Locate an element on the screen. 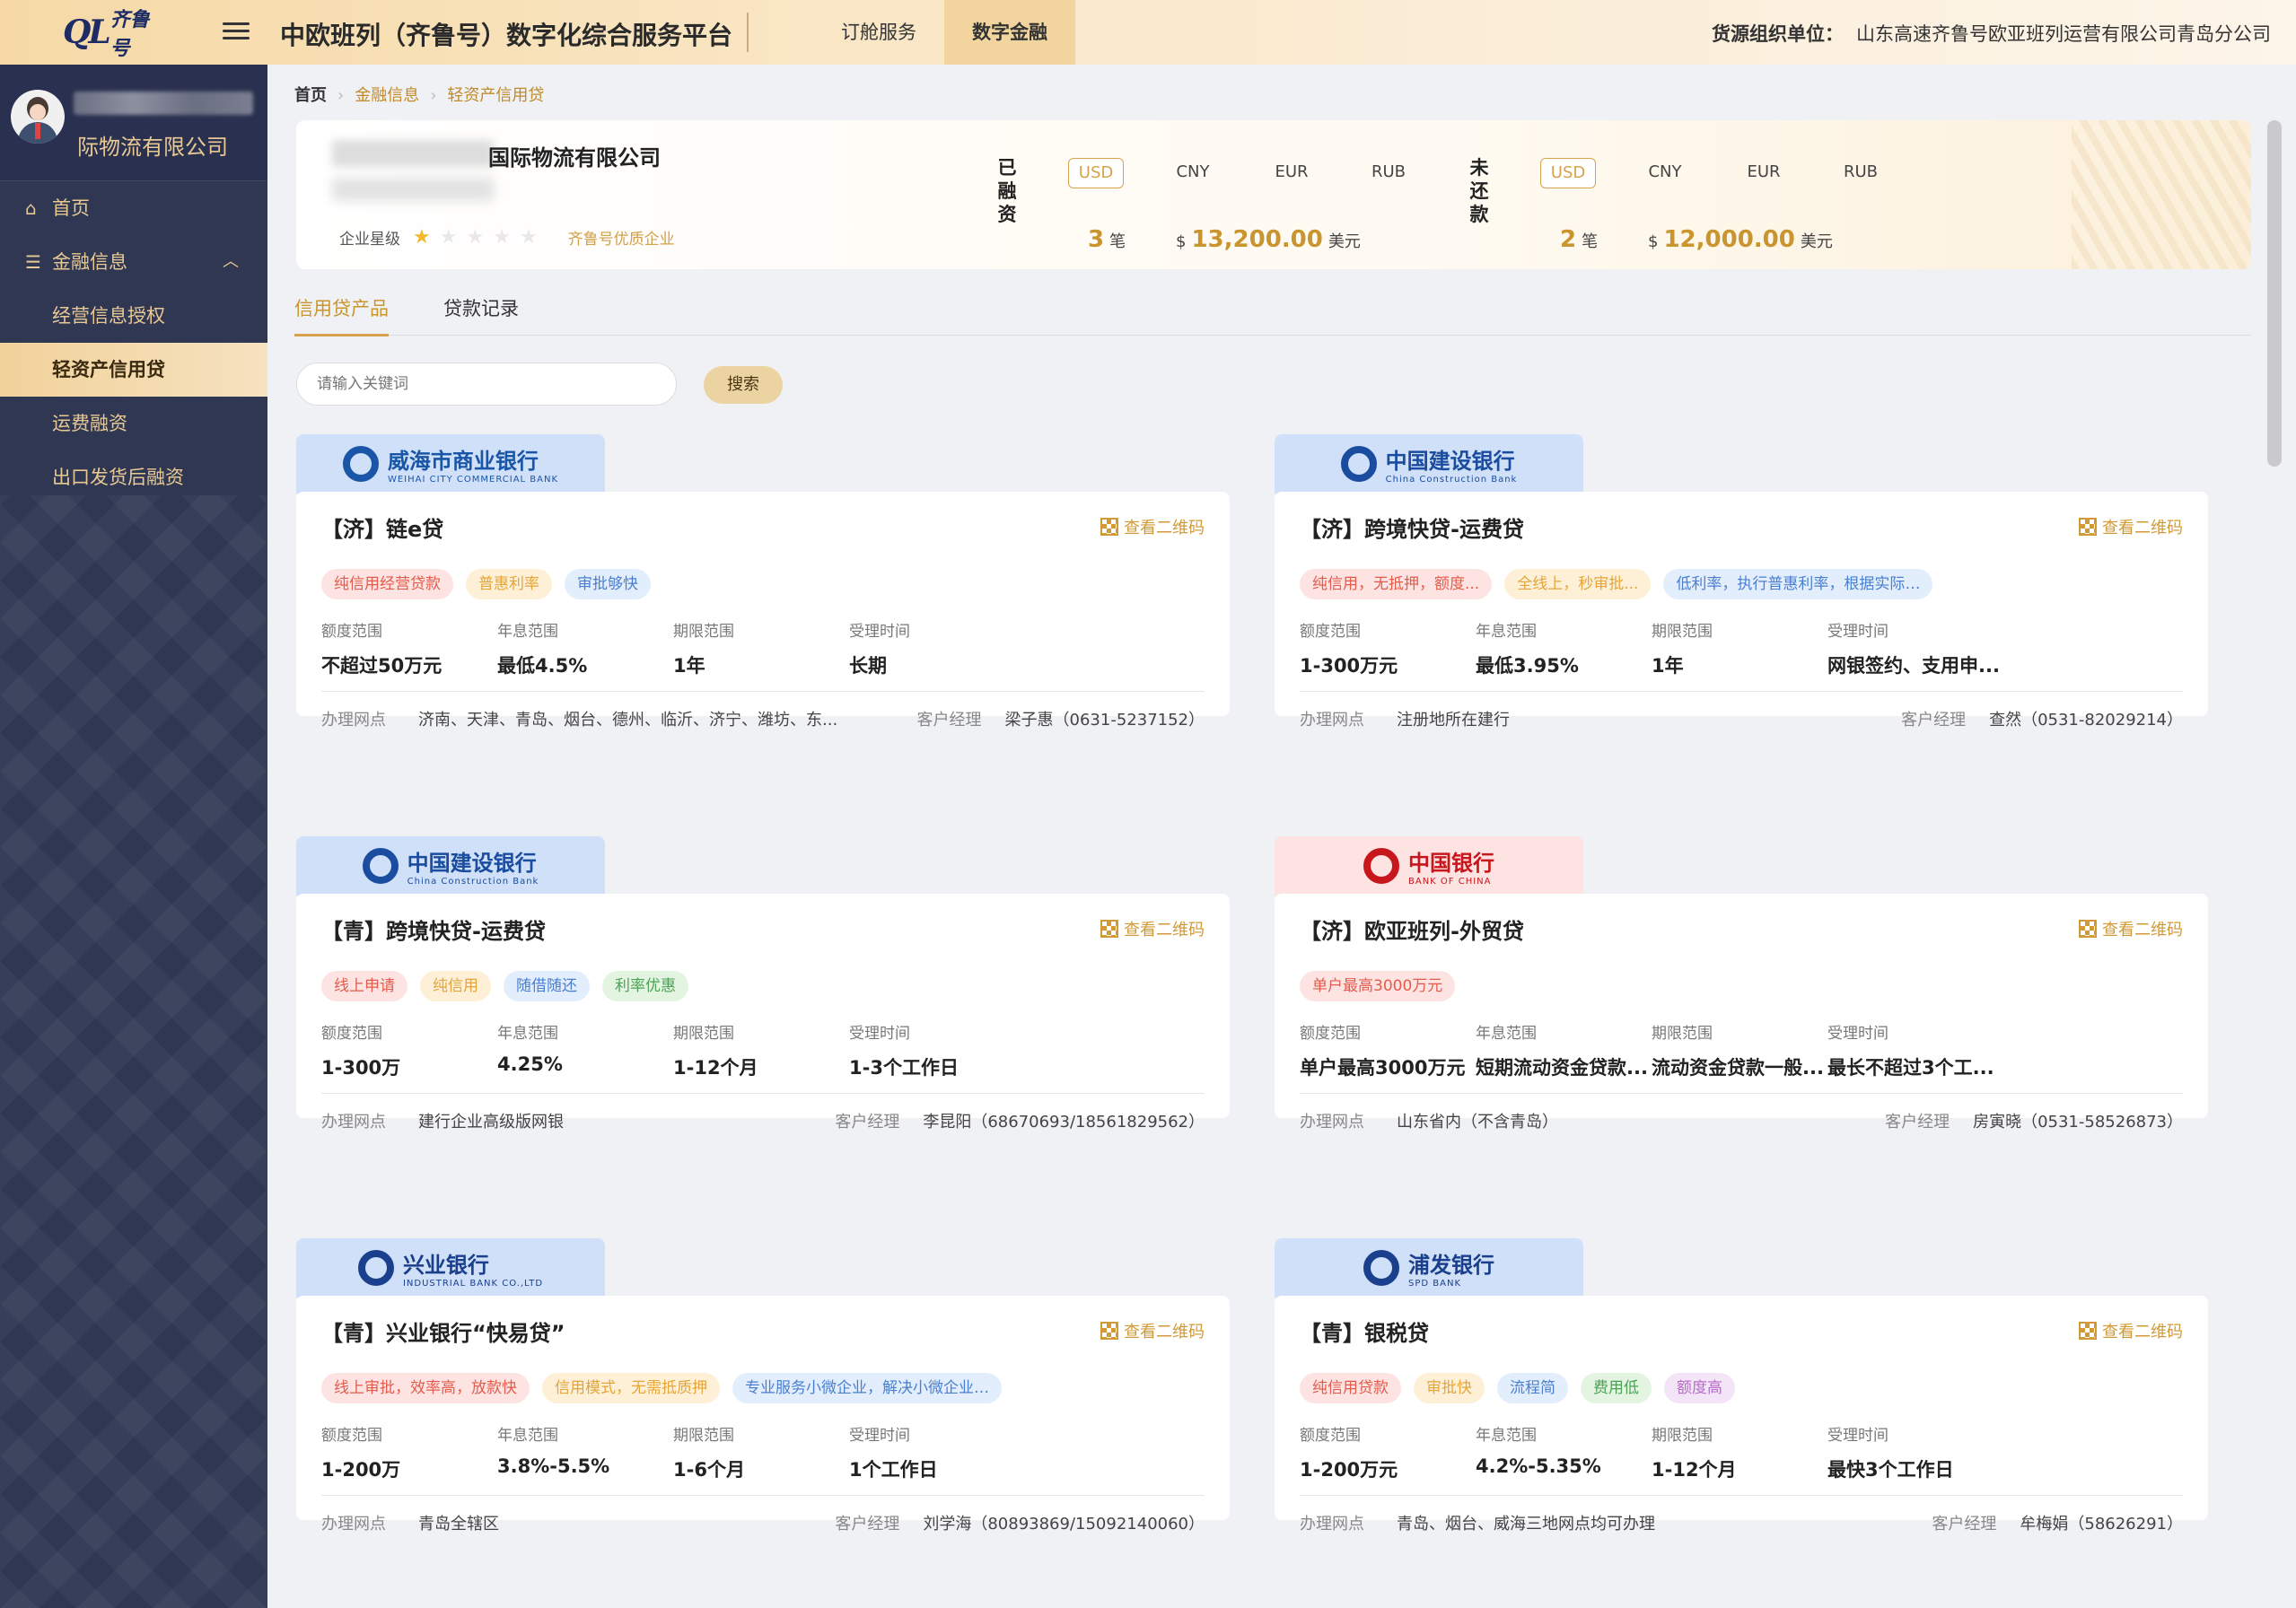 Image resolution: width=2296 pixels, height=1608 pixels. product-field: 期限范围 1-12个月 is located at coordinates (1740, 1453).